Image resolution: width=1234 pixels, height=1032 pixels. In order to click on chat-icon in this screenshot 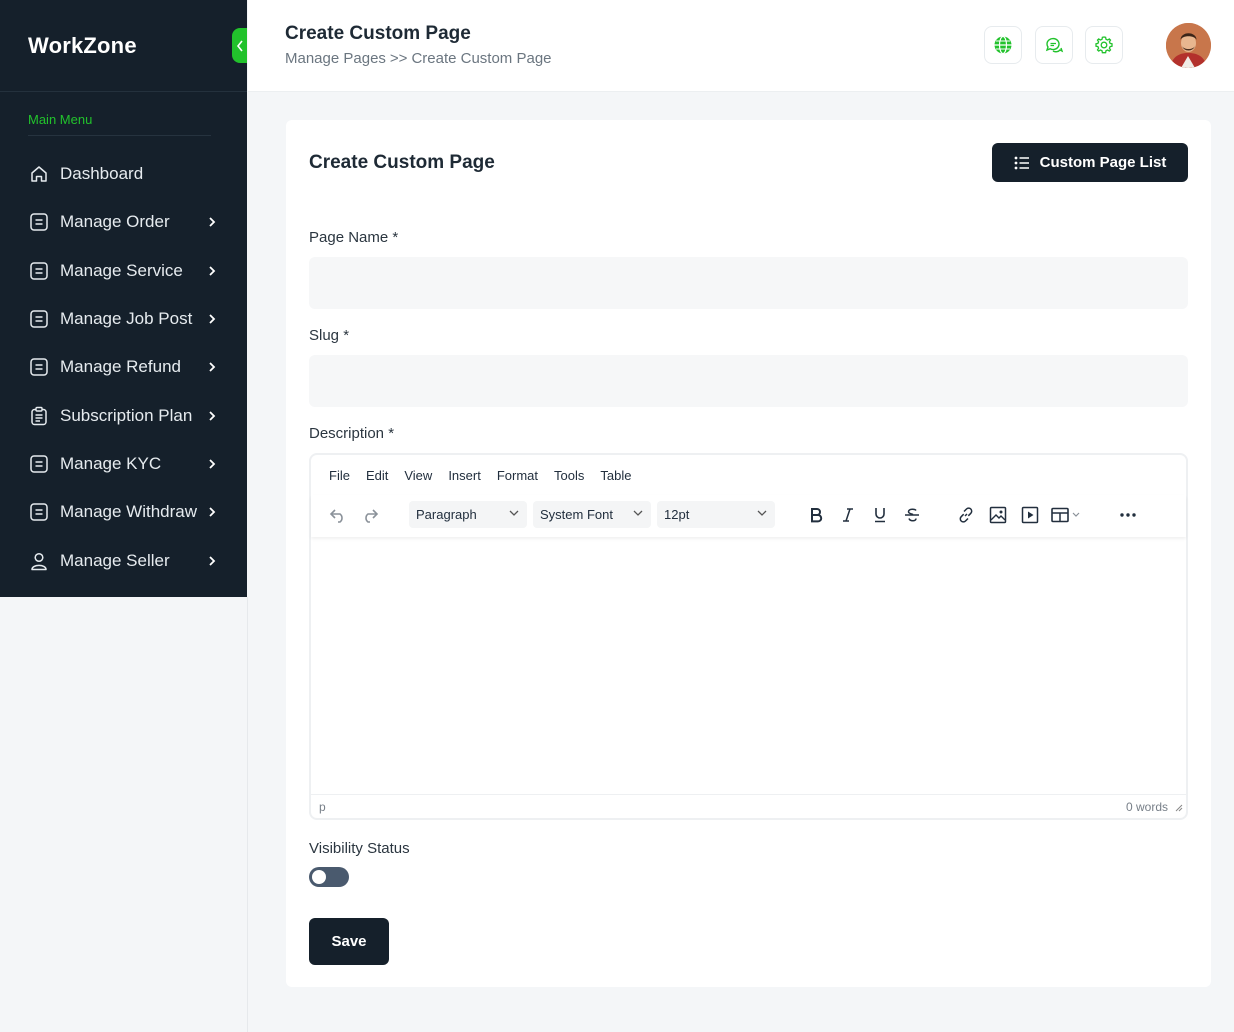, I will do `click(1054, 45)`.